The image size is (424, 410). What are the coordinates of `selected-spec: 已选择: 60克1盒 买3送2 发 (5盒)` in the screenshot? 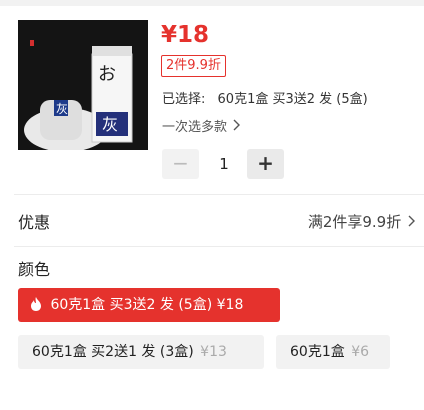 It's located at (265, 97).